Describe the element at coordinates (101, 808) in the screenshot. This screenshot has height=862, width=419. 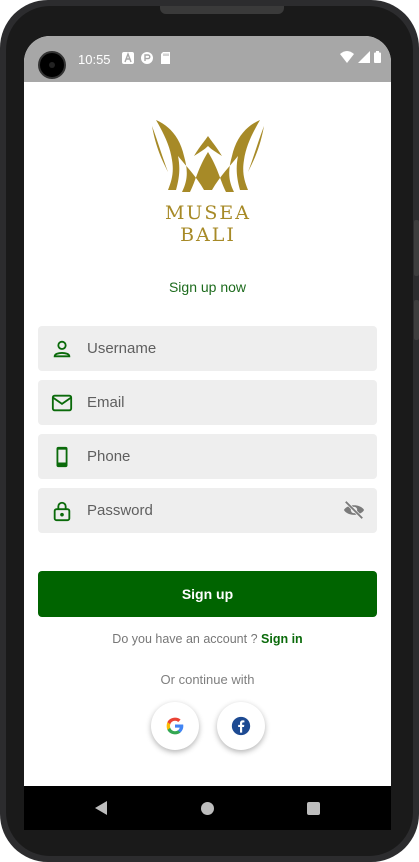
I see `back-icon` at that location.